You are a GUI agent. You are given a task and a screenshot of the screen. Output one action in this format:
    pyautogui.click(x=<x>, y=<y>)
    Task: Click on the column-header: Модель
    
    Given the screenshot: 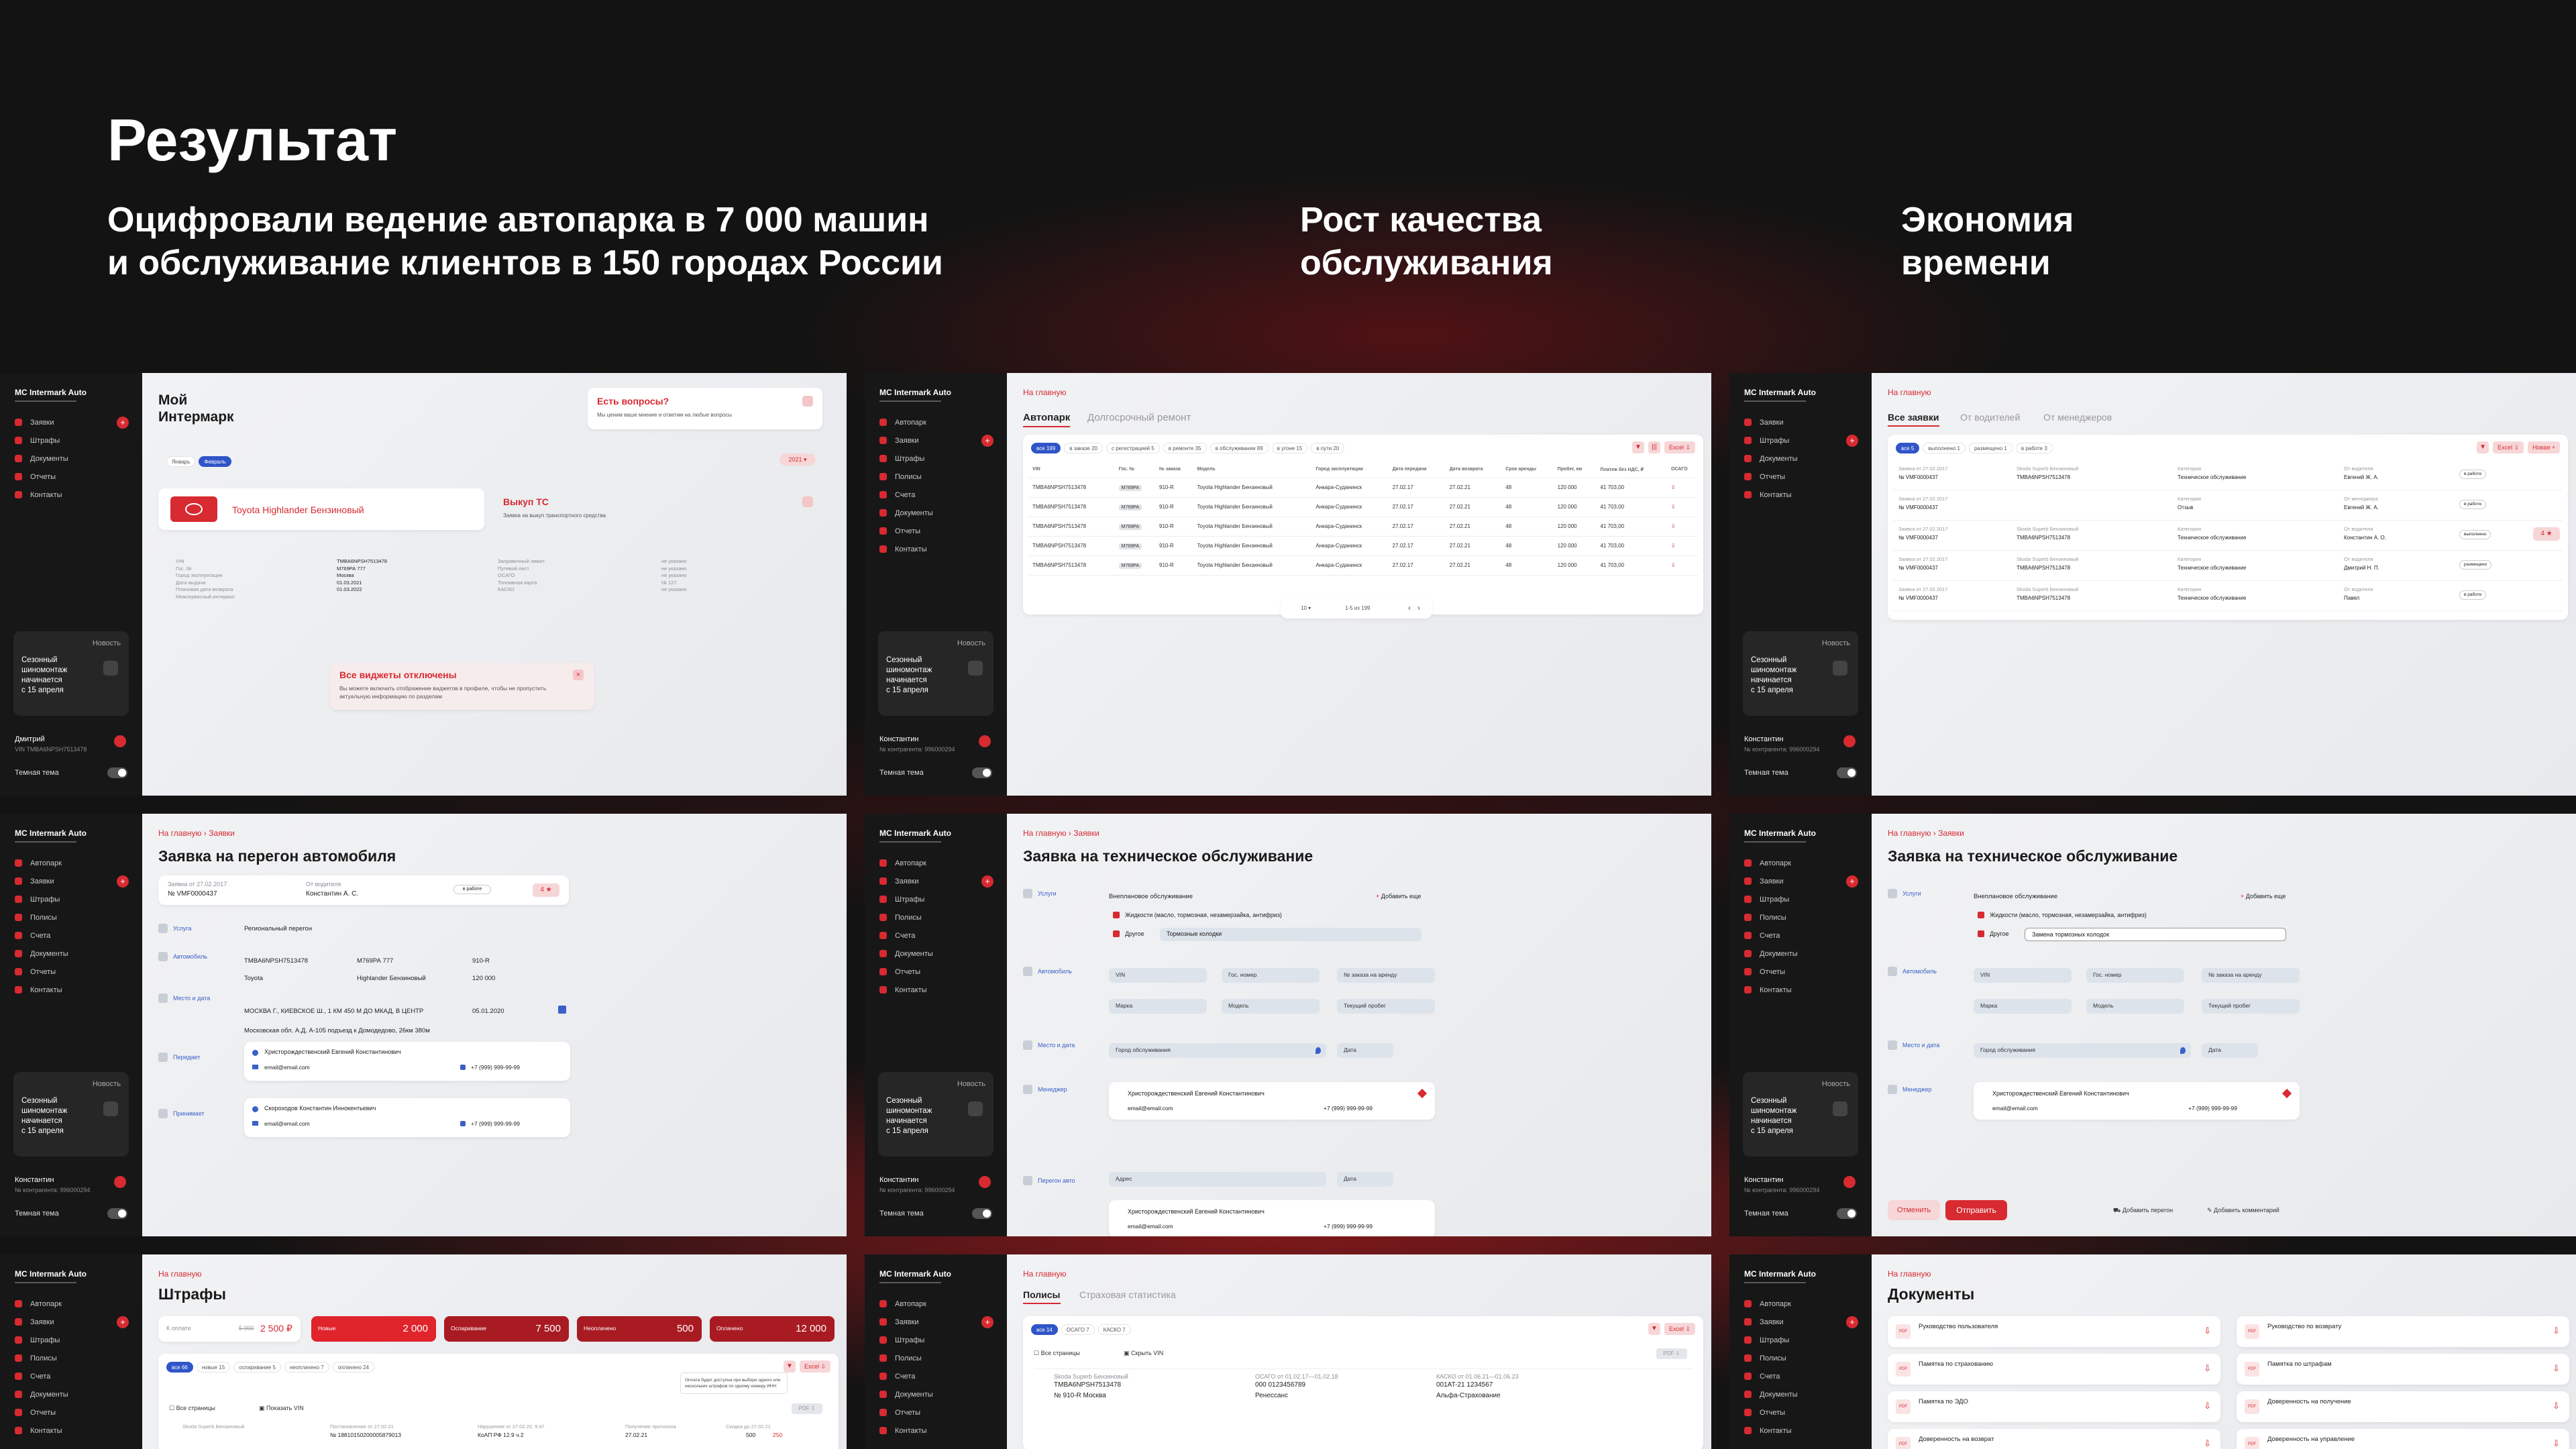 What is the action you would take?
    pyautogui.click(x=1252, y=470)
    